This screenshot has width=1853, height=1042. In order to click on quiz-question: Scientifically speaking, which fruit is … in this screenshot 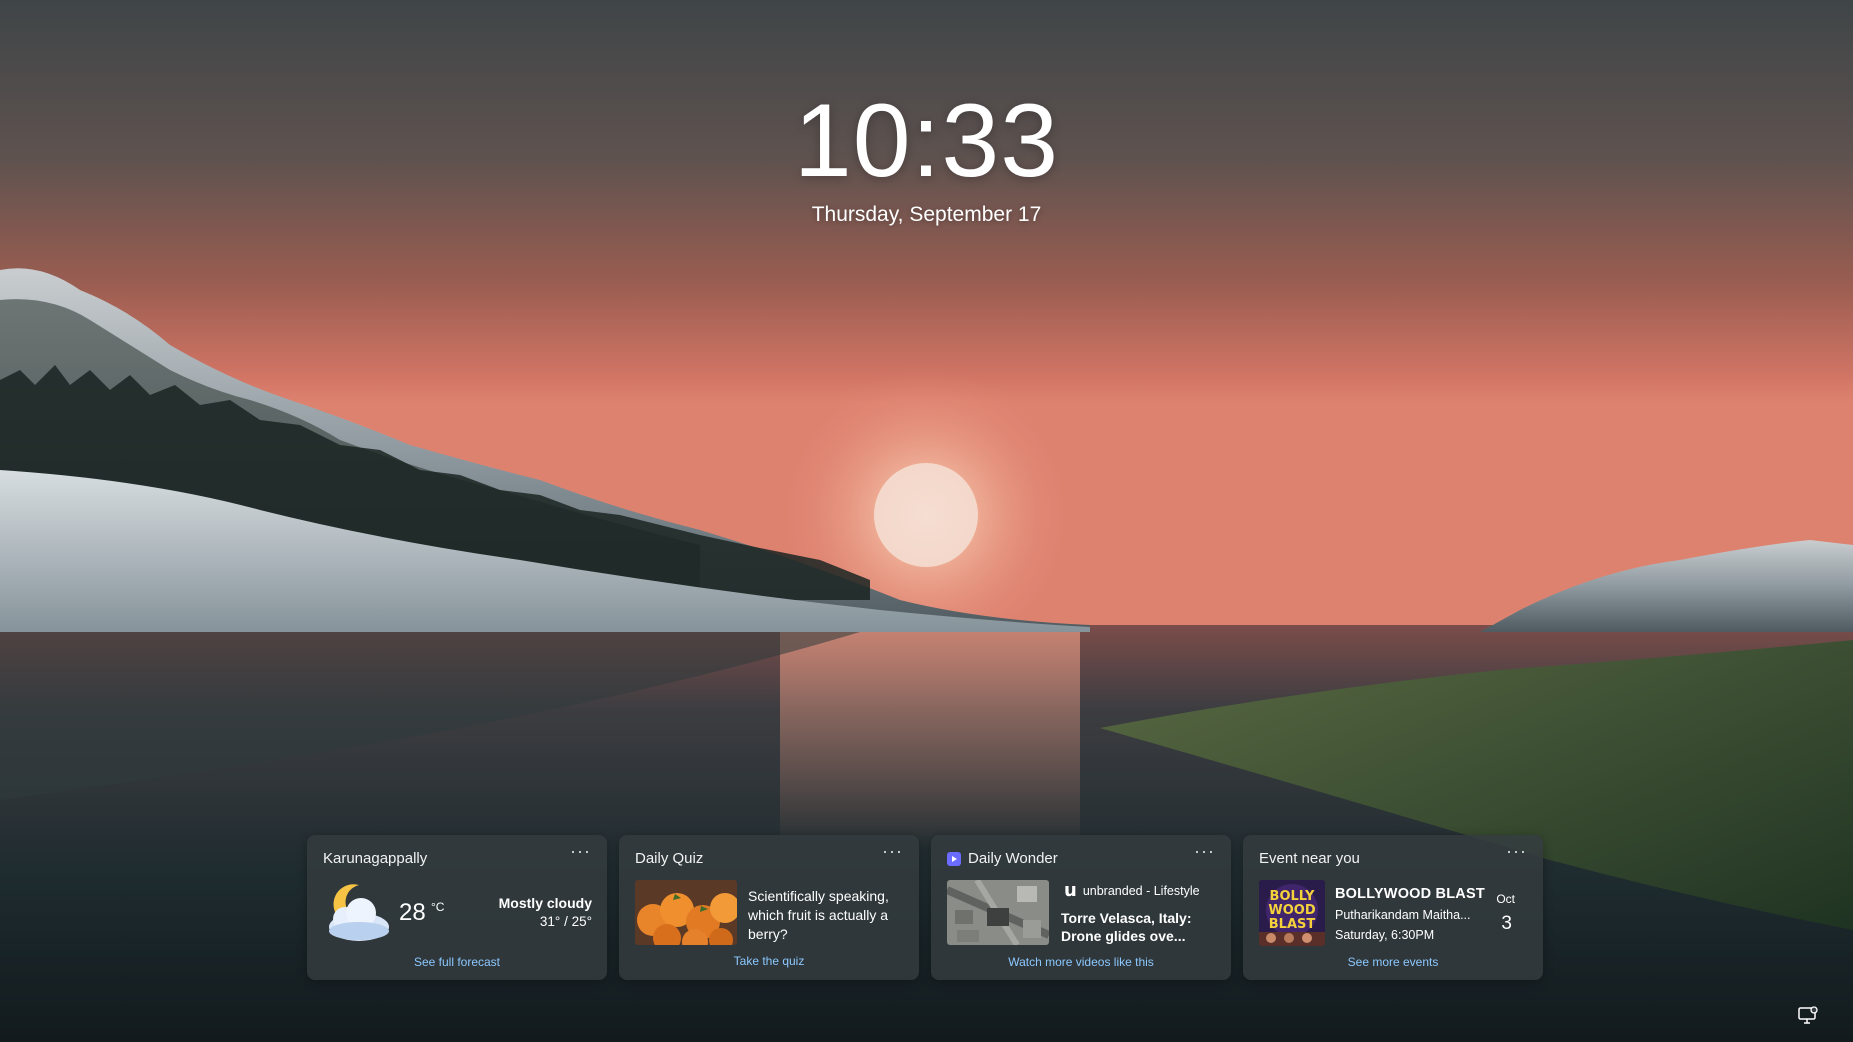, I will do `click(818, 915)`.